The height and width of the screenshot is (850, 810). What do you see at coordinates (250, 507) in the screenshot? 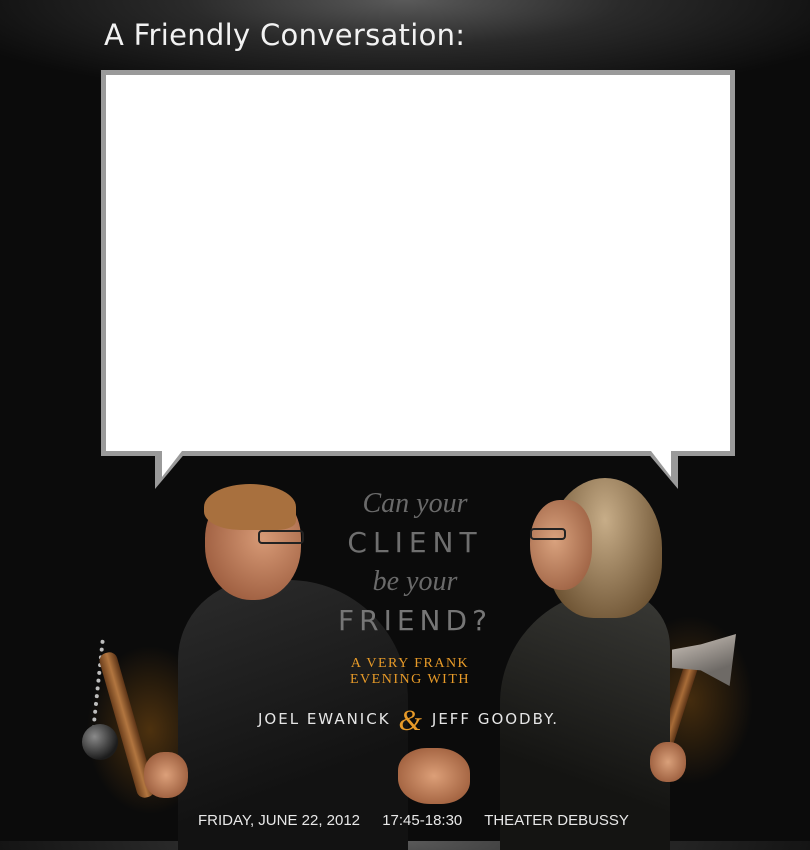
I see `left-person-hair` at bounding box center [250, 507].